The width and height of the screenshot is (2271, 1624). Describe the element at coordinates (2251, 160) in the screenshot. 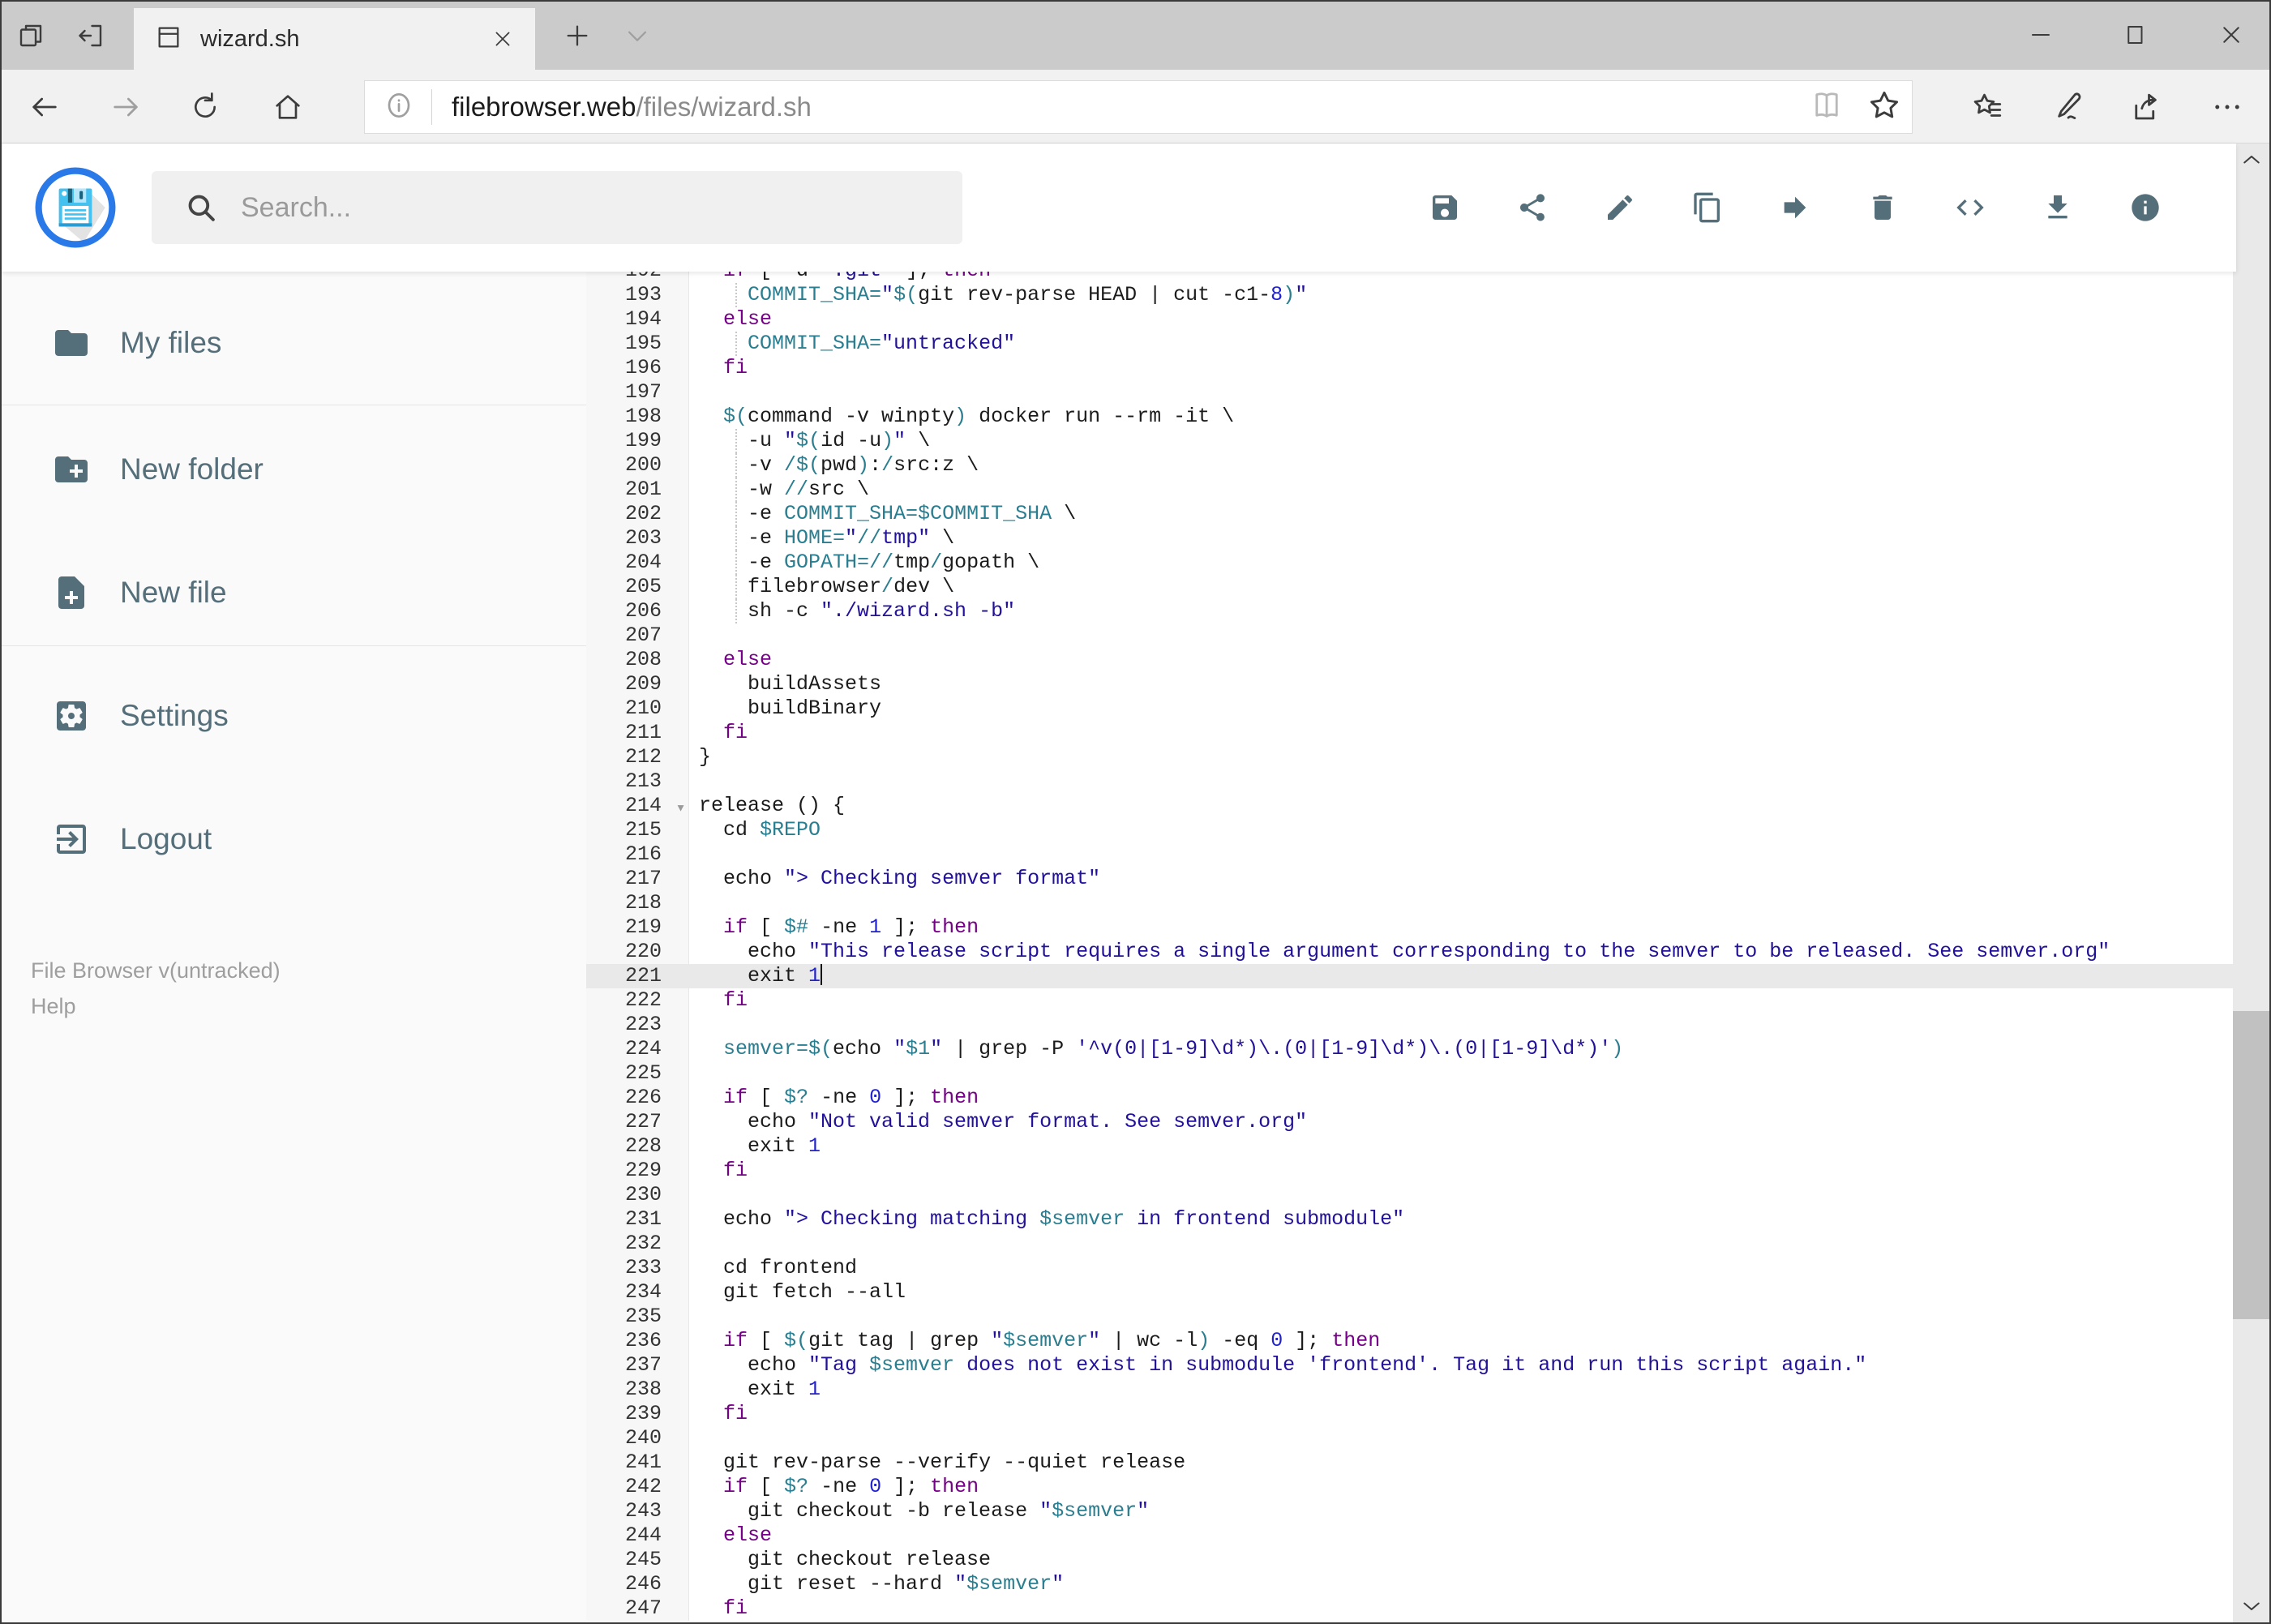

I see `scroll-up-icon` at that location.